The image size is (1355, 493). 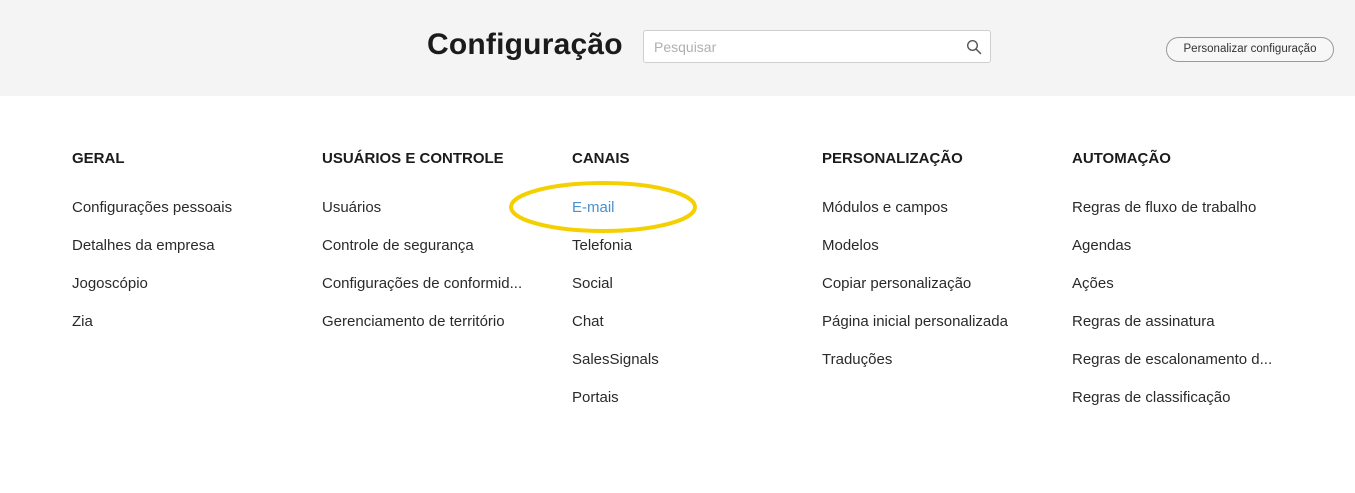 I want to click on section-heading: USUÁRIOS E CONTROLE, so click(x=413, y=158).